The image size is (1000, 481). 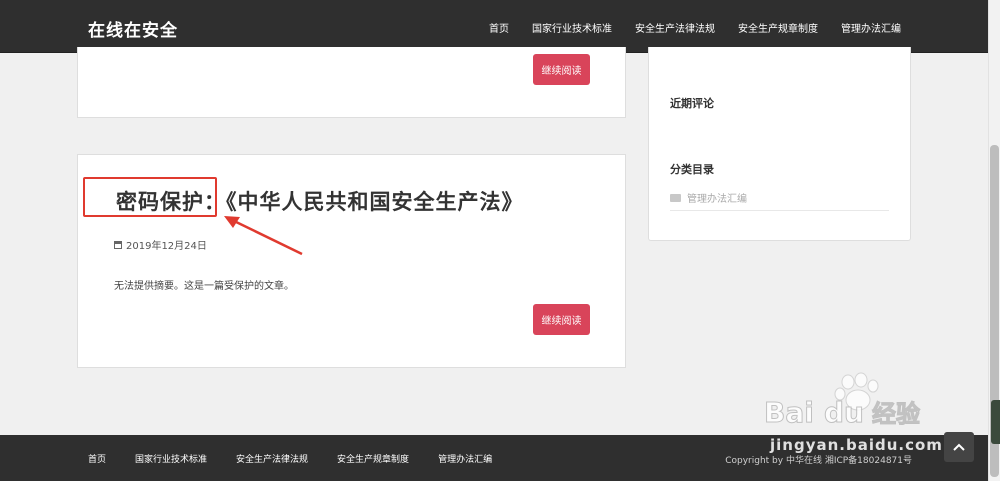 I want to click on category-label: 管理办法汇编, so click(x=717, y=197).